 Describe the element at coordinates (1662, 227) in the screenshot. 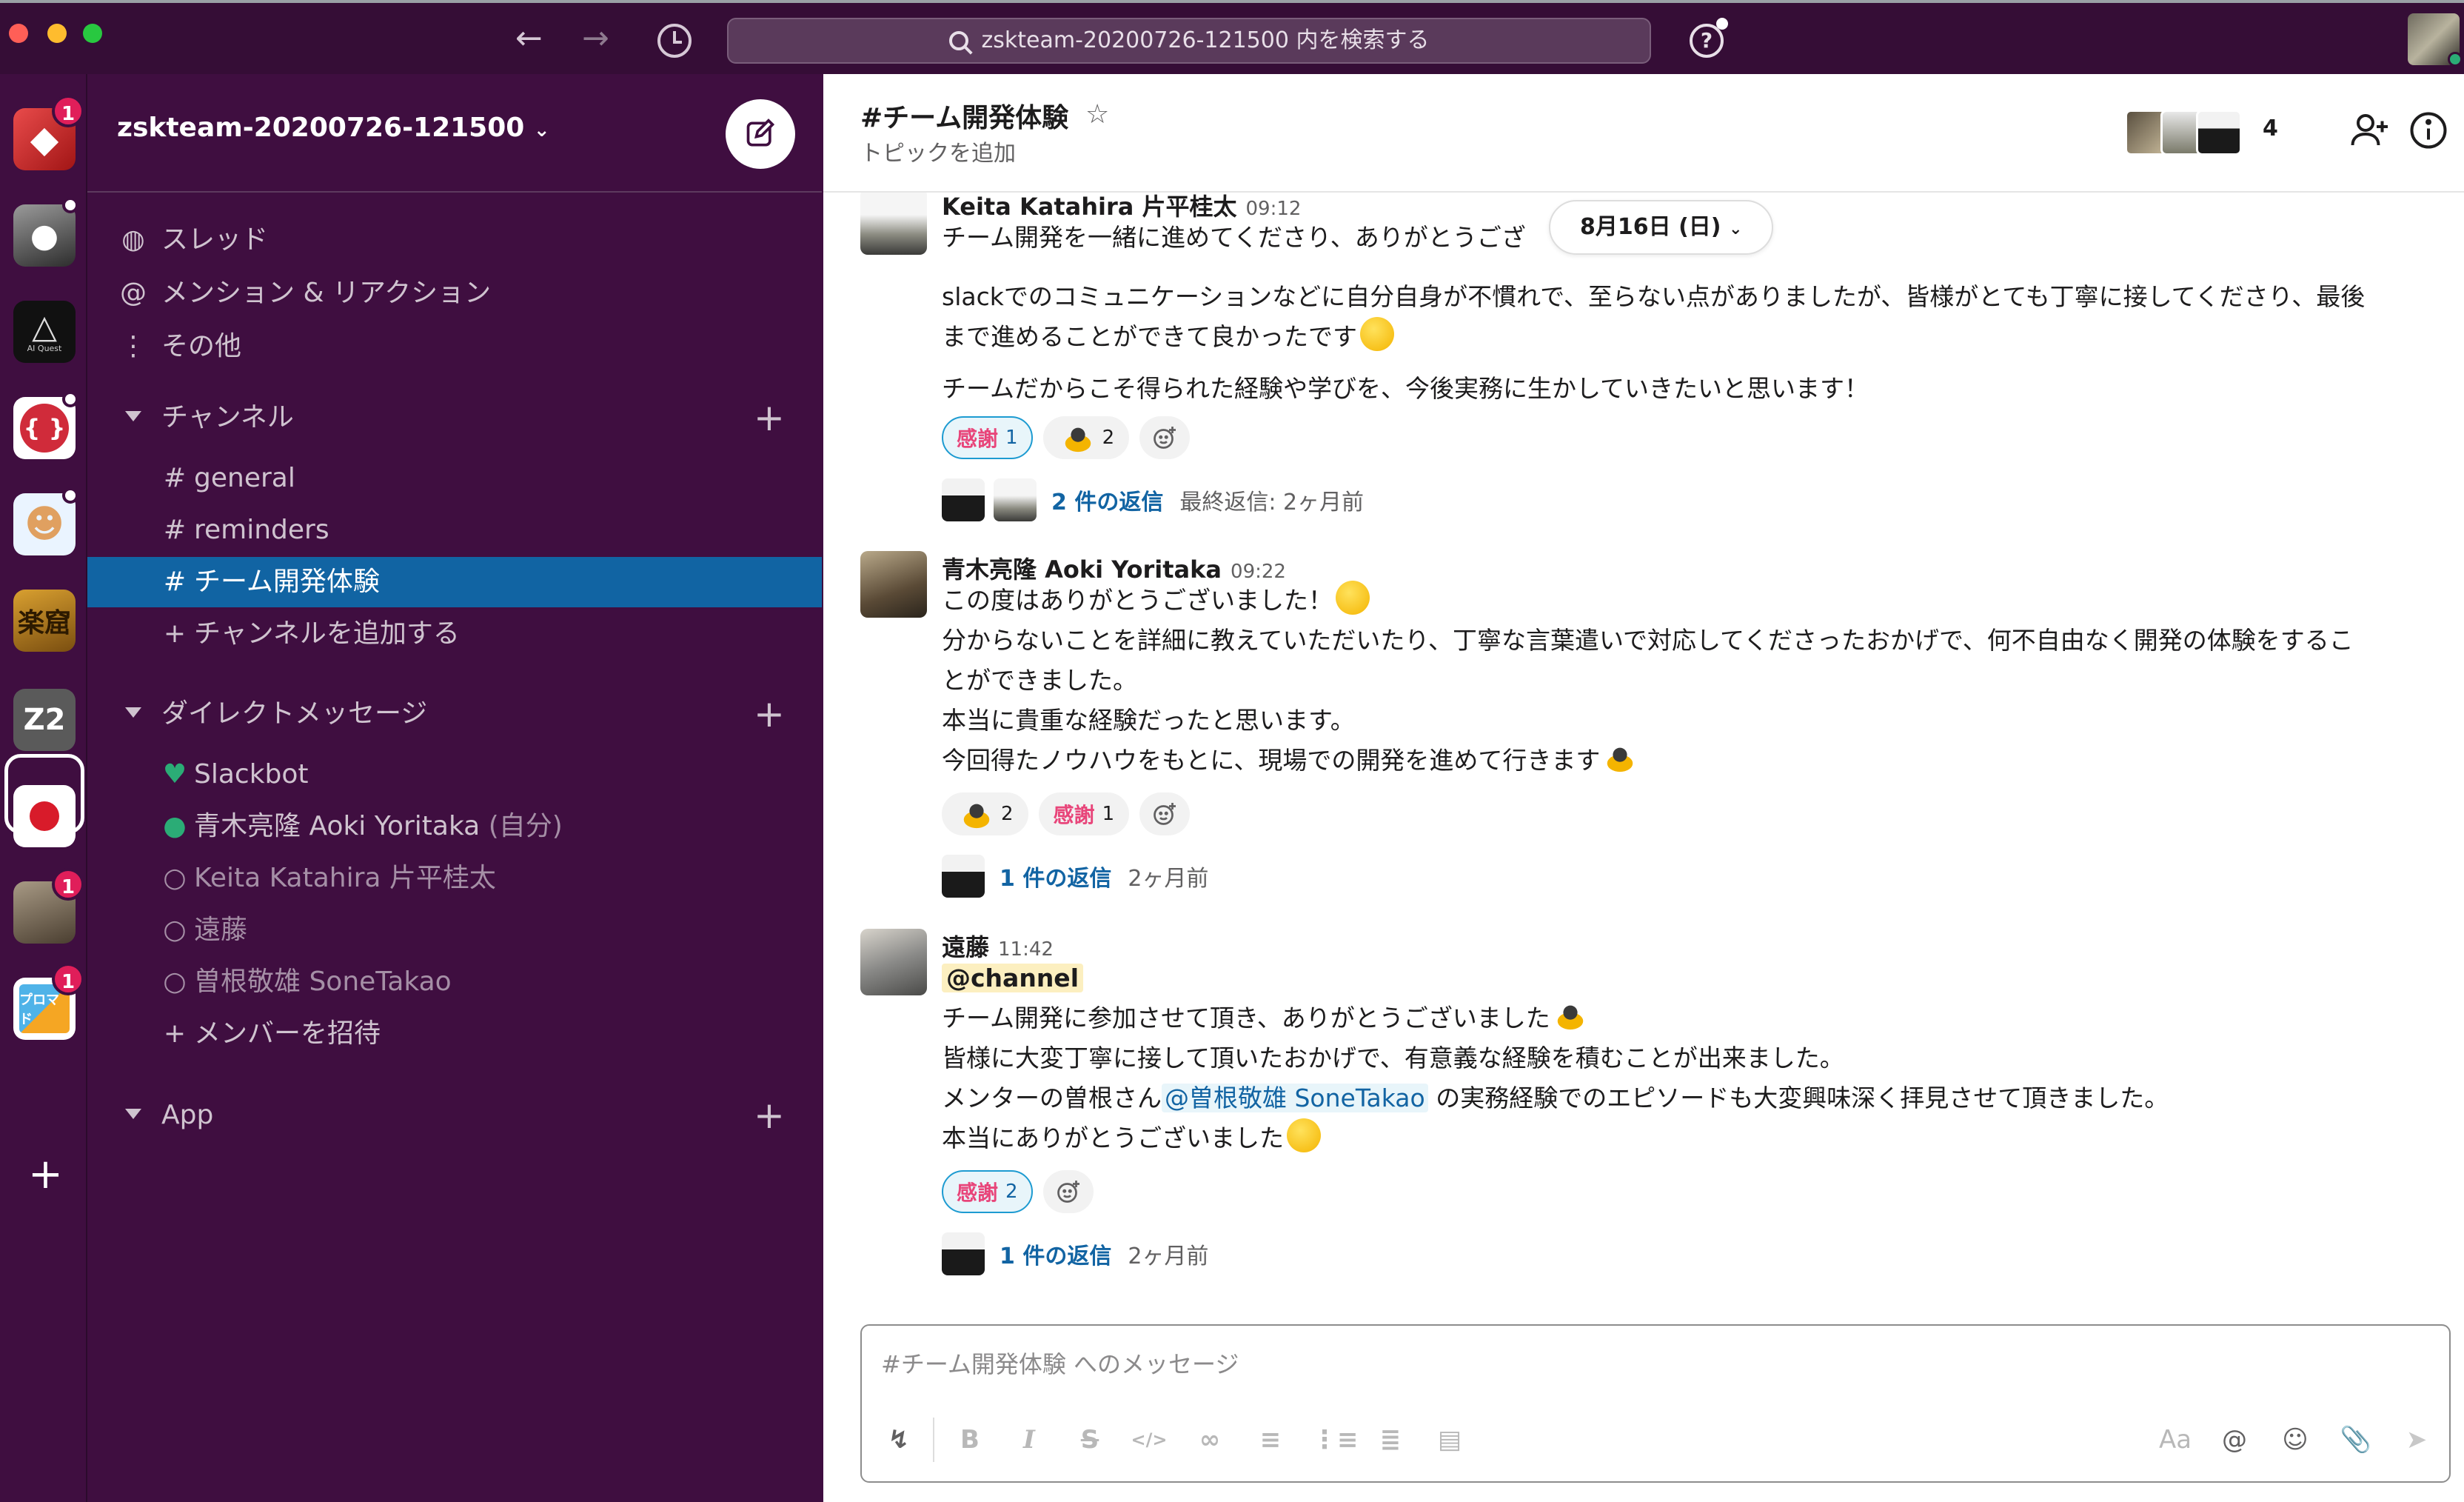

I see `date-divider-pill: 8月16日 (日) ⌄` at that location.